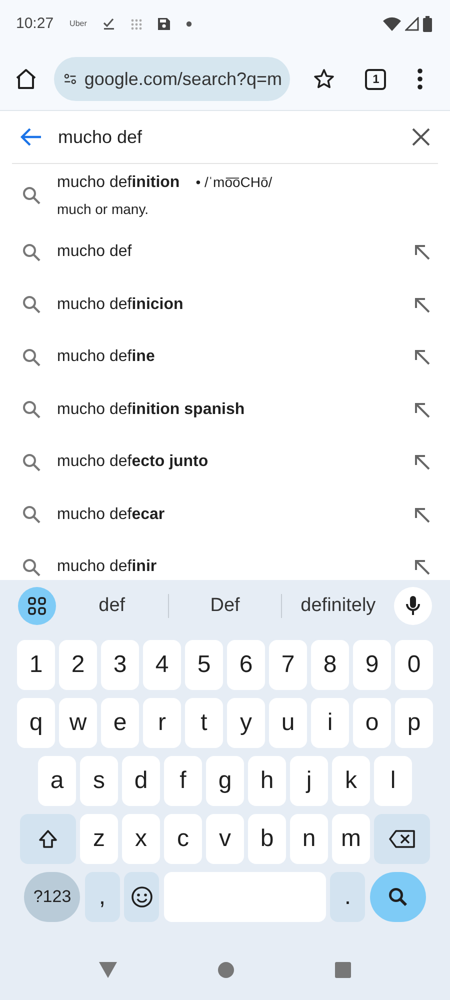  What do you see at coordinates (427, 24) in the screenshot?
I see `battery-icon` at bounding box center [427, 24].